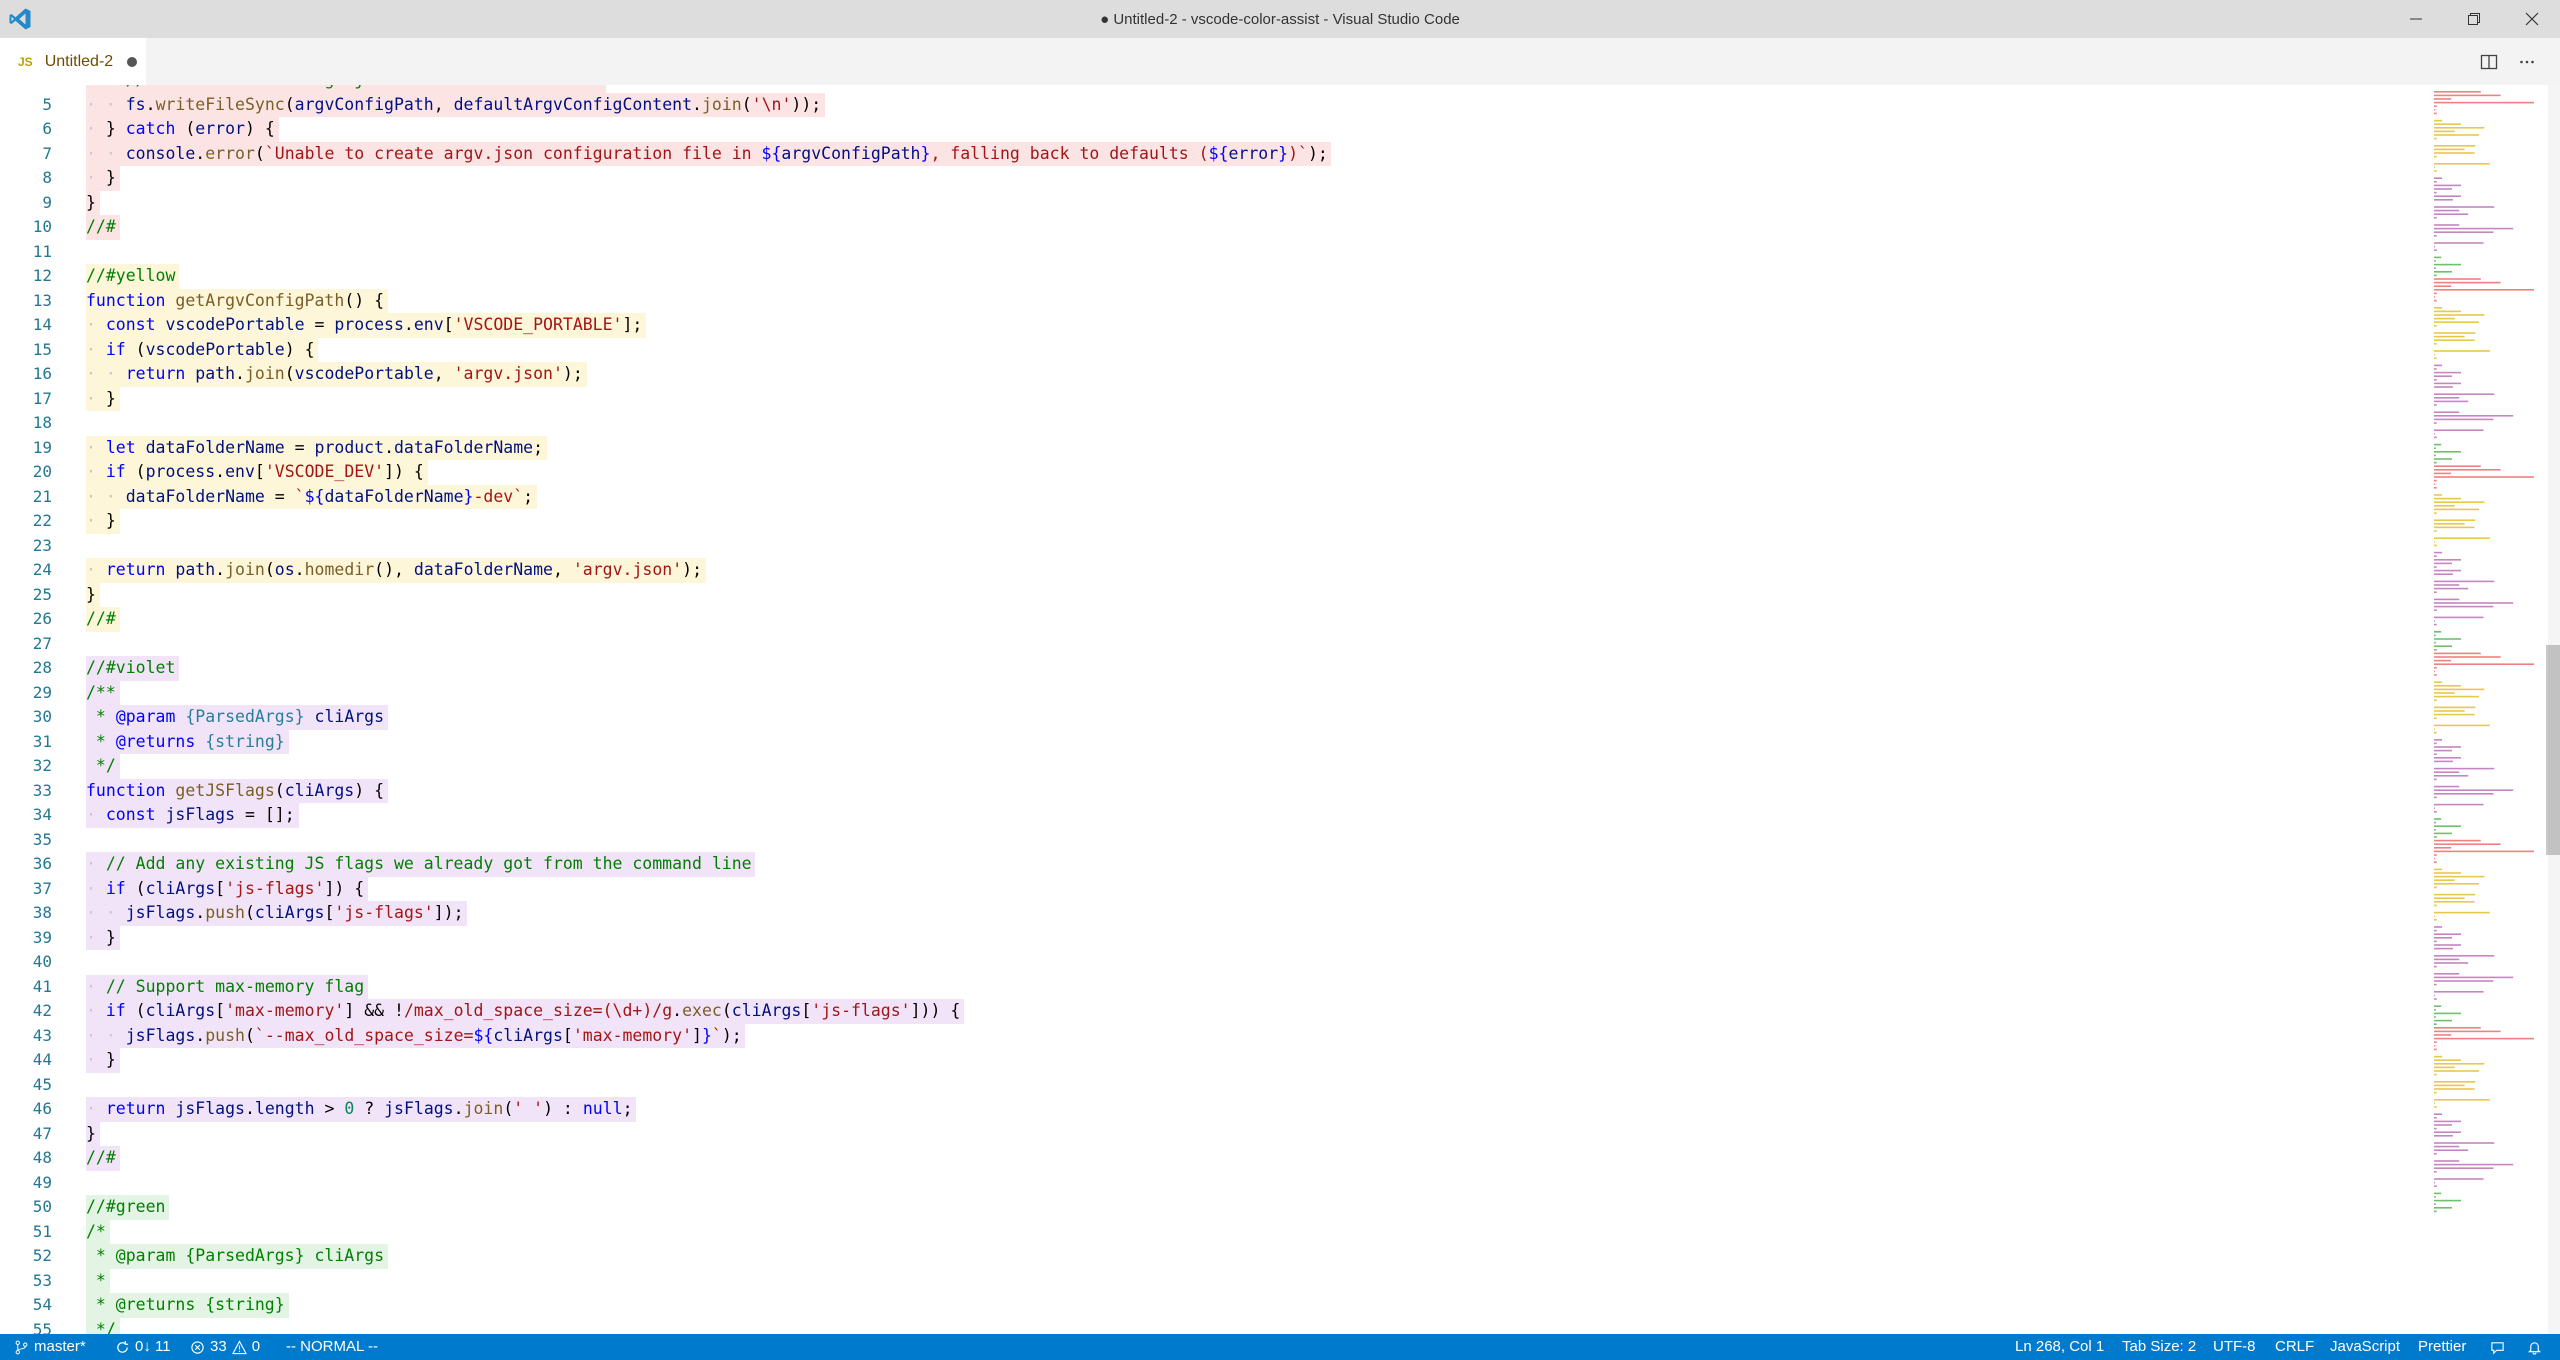 The image size is (2560, 1360). Describe the element at coordinates (1210, 717) in the screenshot. I see `code-line: 30 * @param {ParsedArgs} cliArgs` at that location.